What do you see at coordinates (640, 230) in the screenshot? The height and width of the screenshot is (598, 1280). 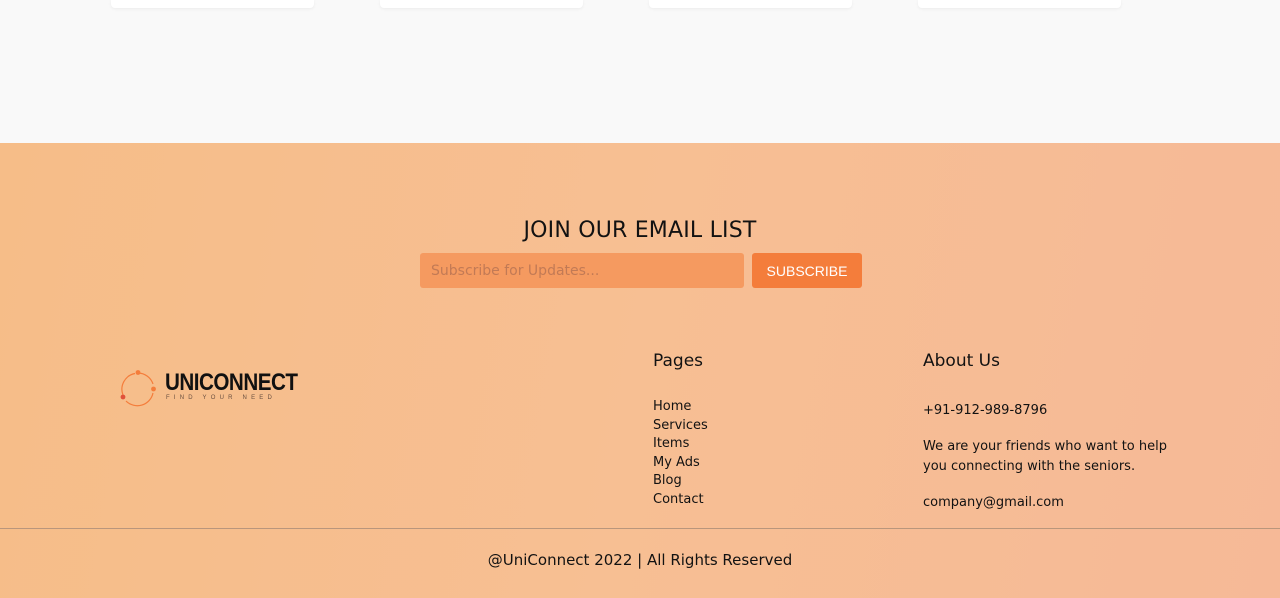 I see `newsletter-title: JOIN OUR EMAIL LIST` at bounding box center [640, 230].